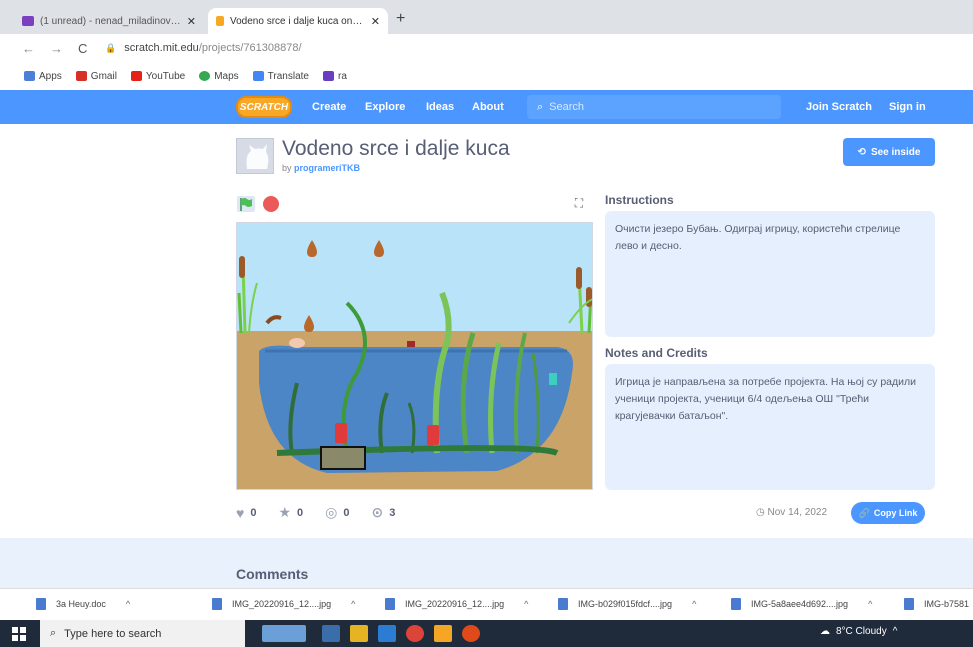 The width and height of the screenshot is (973, 647). Describe the element at coordinates (907, 107) in the screenshot. I see `sign-in-link: Sign in` at that location.